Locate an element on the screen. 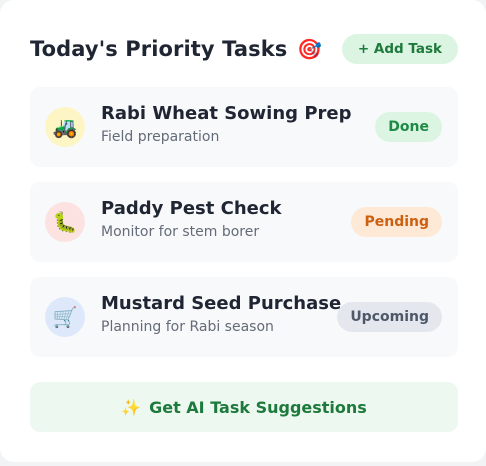  status-badge-pending: Pending is located at coordinates (396, 222).